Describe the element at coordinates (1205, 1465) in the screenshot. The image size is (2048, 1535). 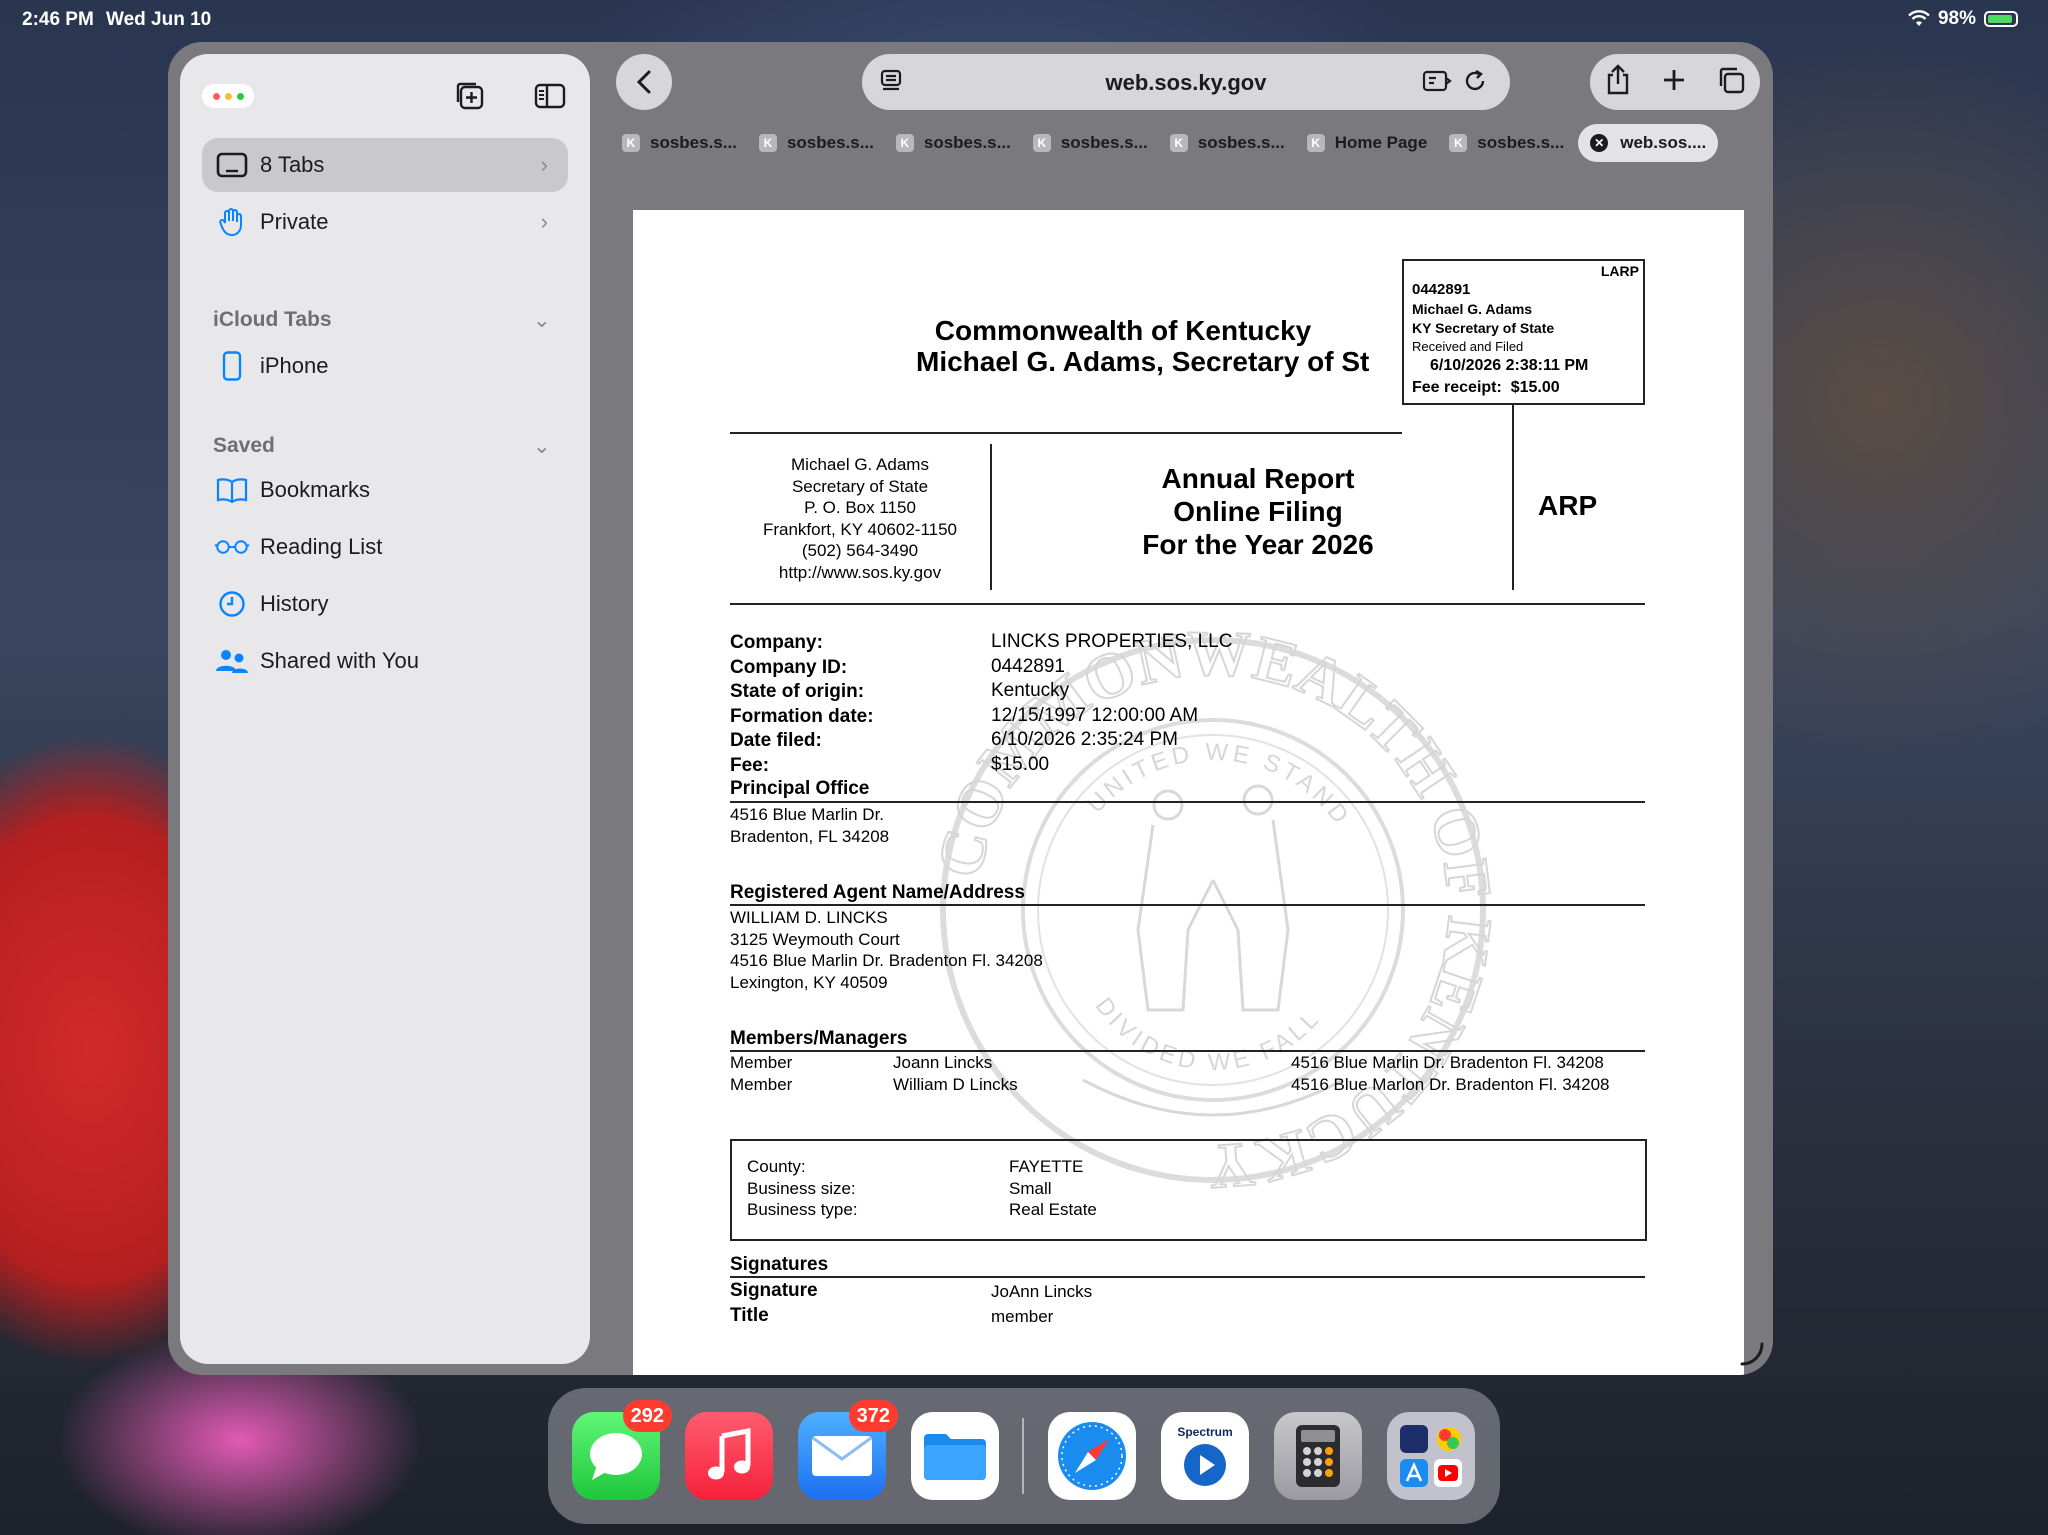
I see `play-icon` at that location.